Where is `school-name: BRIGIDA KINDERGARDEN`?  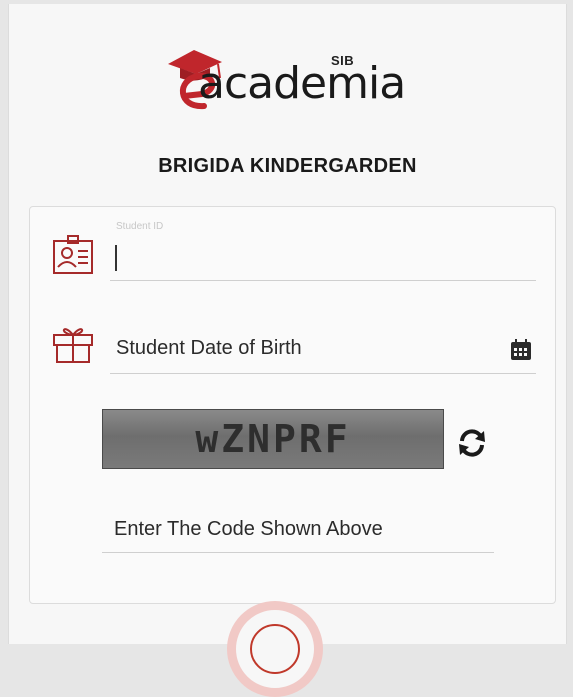
school-name: BRIGIDA KINDERGARDEN is located at coordinates (287, 166).